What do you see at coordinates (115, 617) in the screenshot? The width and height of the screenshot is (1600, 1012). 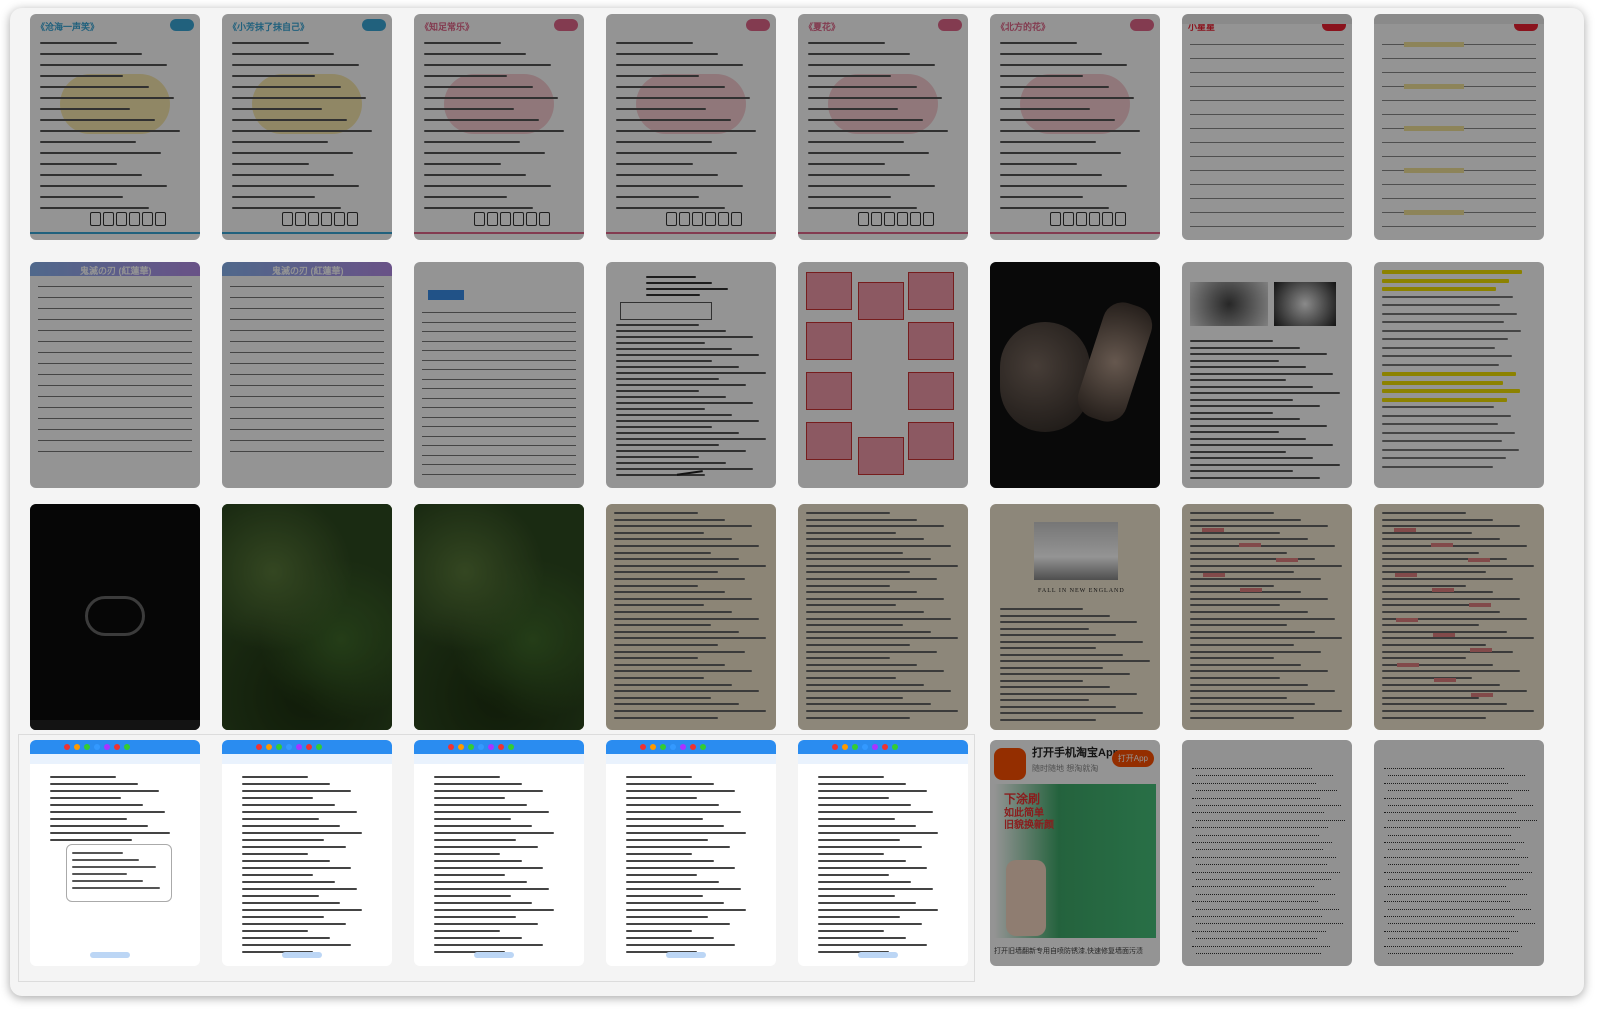 I see `video-player-thumbnail` at bounding box center [115, 617].